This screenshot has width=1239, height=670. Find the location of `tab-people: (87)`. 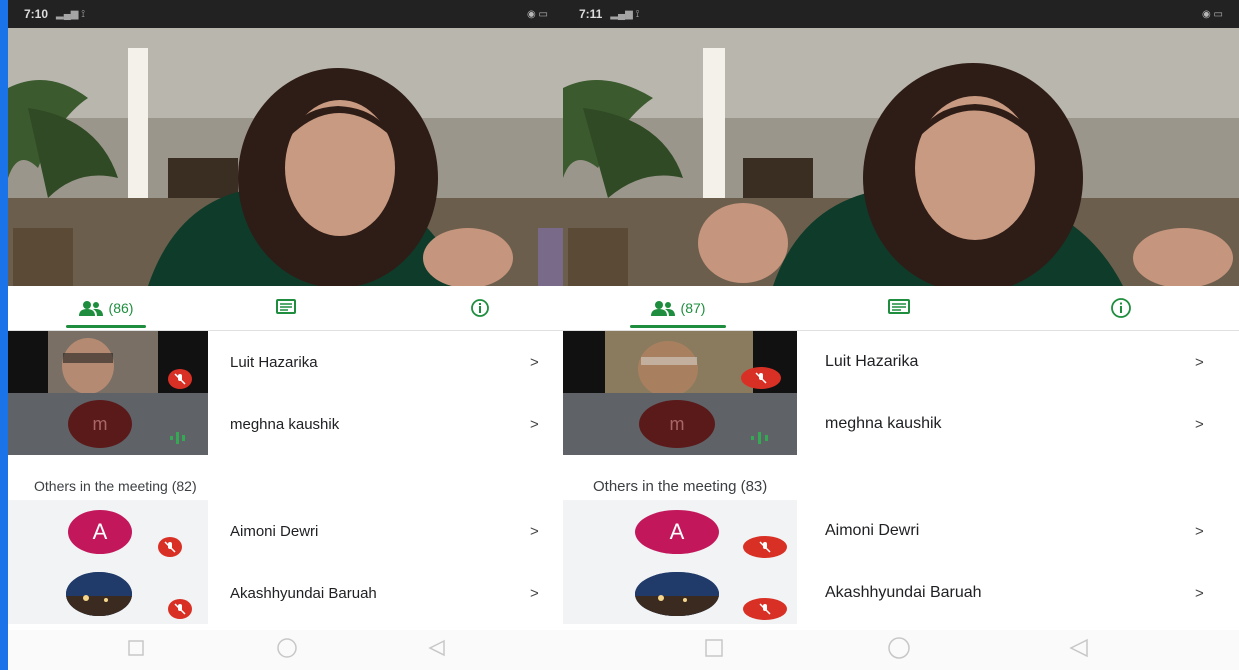

tab-people: (87) is located at coordinates (678, 308).